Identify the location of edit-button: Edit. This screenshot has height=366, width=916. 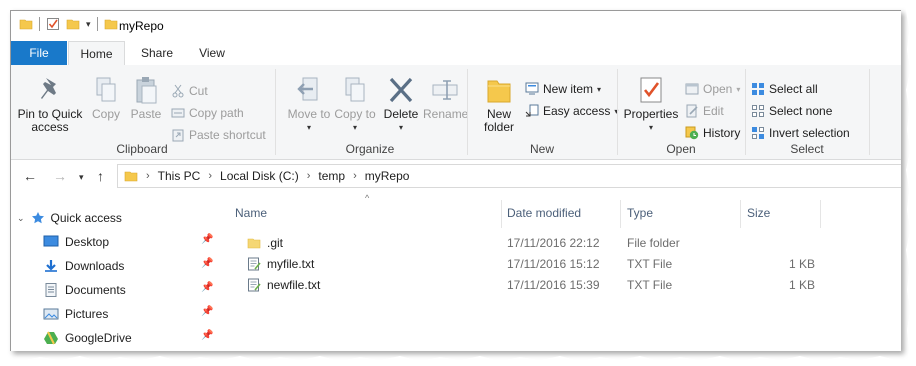
(704, 111).